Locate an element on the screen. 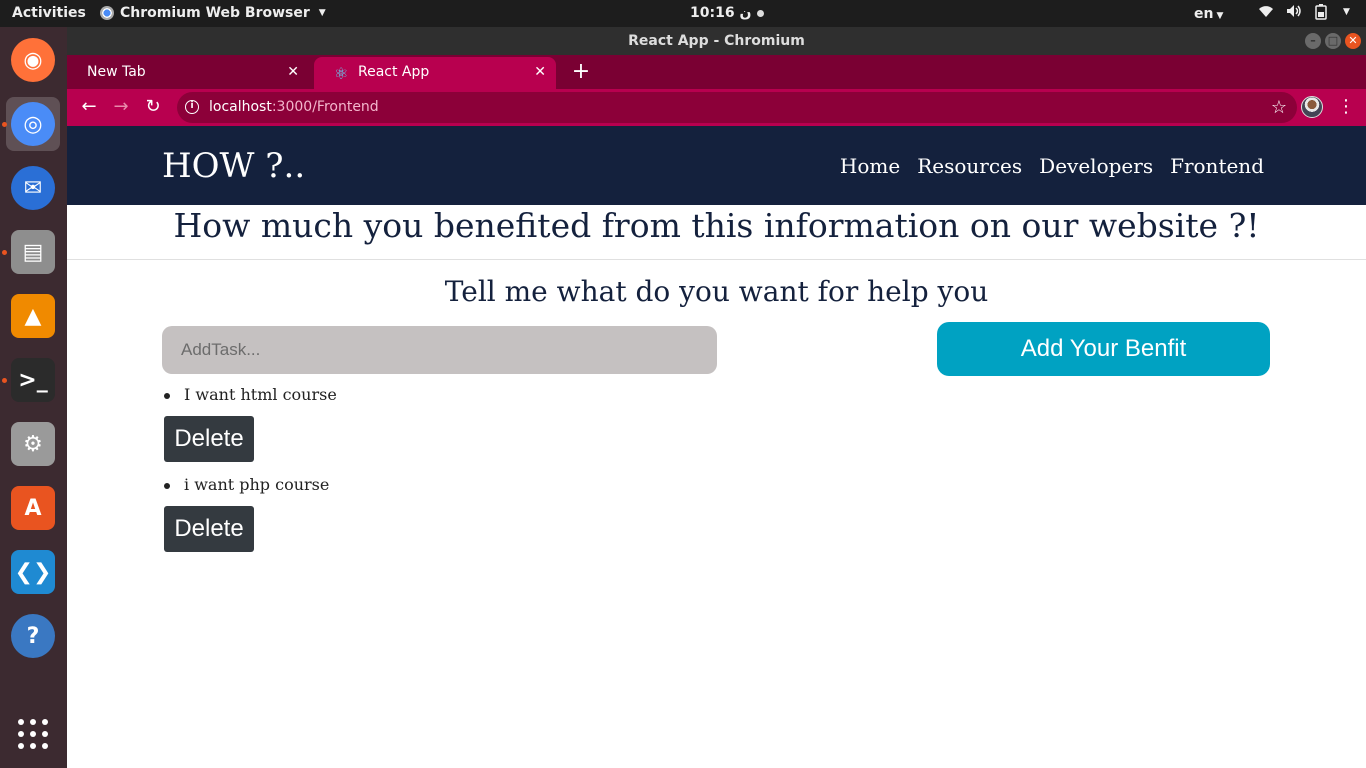  language-label: en is located at coordinates (1204, 14).